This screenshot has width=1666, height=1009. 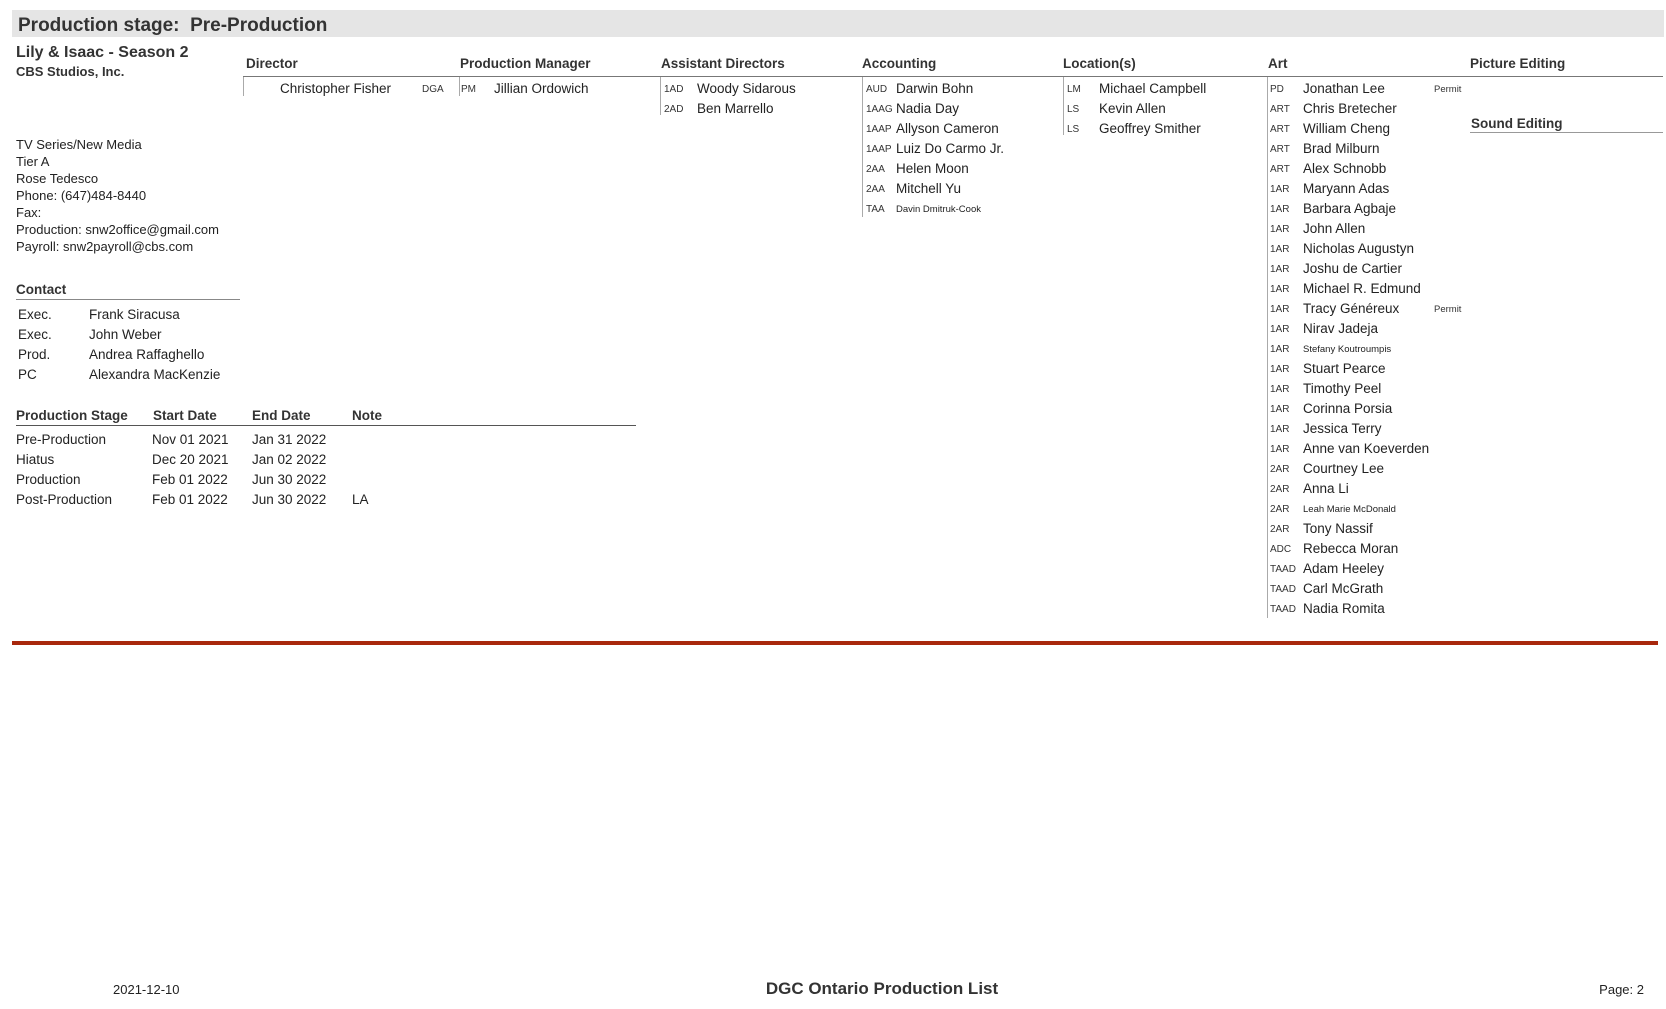 I want to click on contact-role: Exec., so click(x=35, y=314).